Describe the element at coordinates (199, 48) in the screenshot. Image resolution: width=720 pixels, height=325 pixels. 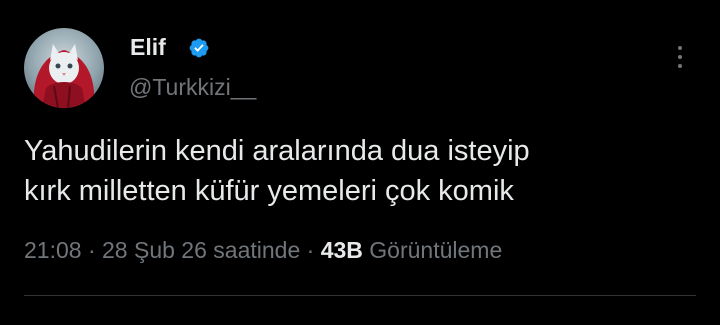
I see `verified-badge-icon` at that location.